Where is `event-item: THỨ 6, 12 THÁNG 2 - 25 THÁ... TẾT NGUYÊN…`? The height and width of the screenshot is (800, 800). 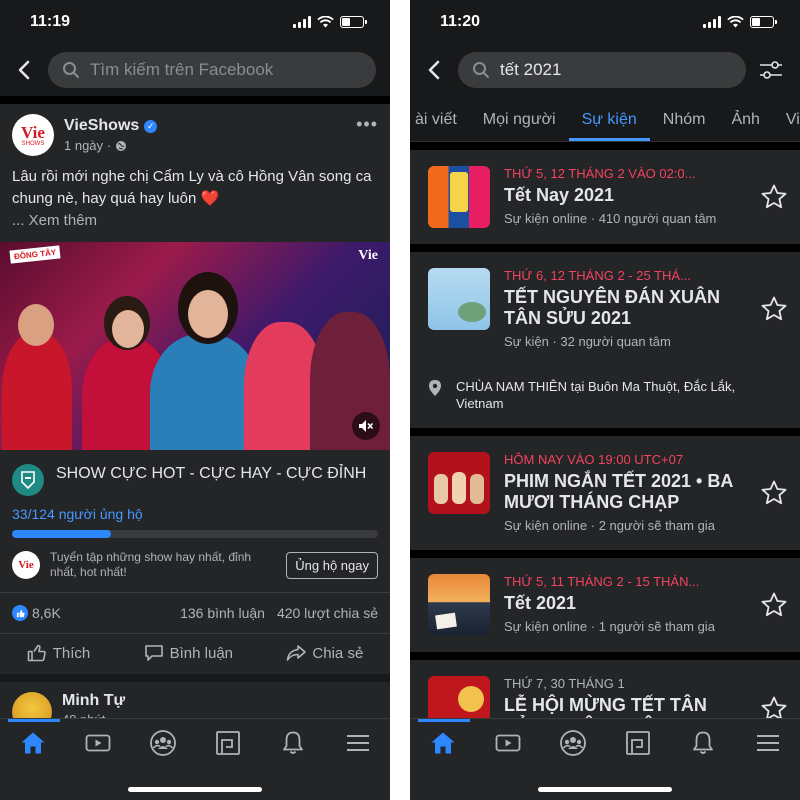 event-item: THỨ 6, 12 THÁNG 2 - 25 THÁ... TẾT NGUYÊN… is located at coordinates (605, 309).